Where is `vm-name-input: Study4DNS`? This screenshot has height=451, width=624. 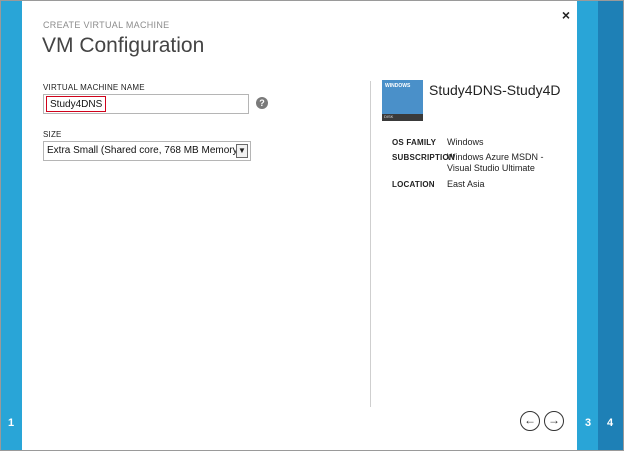 vm-name-input: Study4DNS is located at coordinates (146, 104).